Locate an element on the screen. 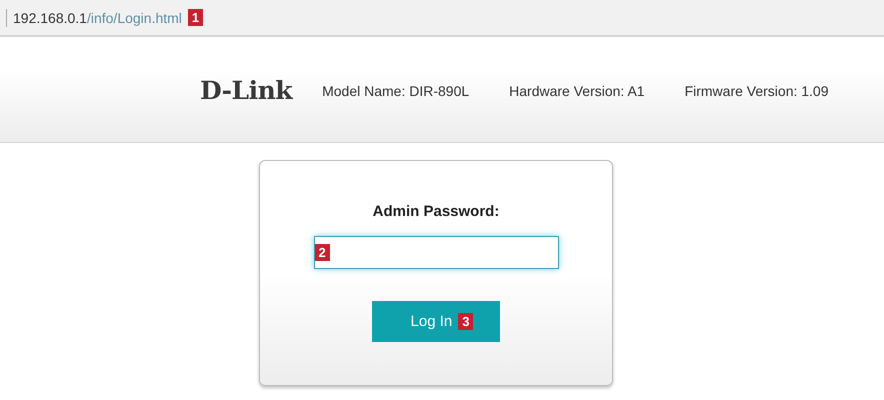 The width and height of the screenshot is (884, 400). firmware-version: Firmware Version: 1.09 is located at coordinates (756, 90).